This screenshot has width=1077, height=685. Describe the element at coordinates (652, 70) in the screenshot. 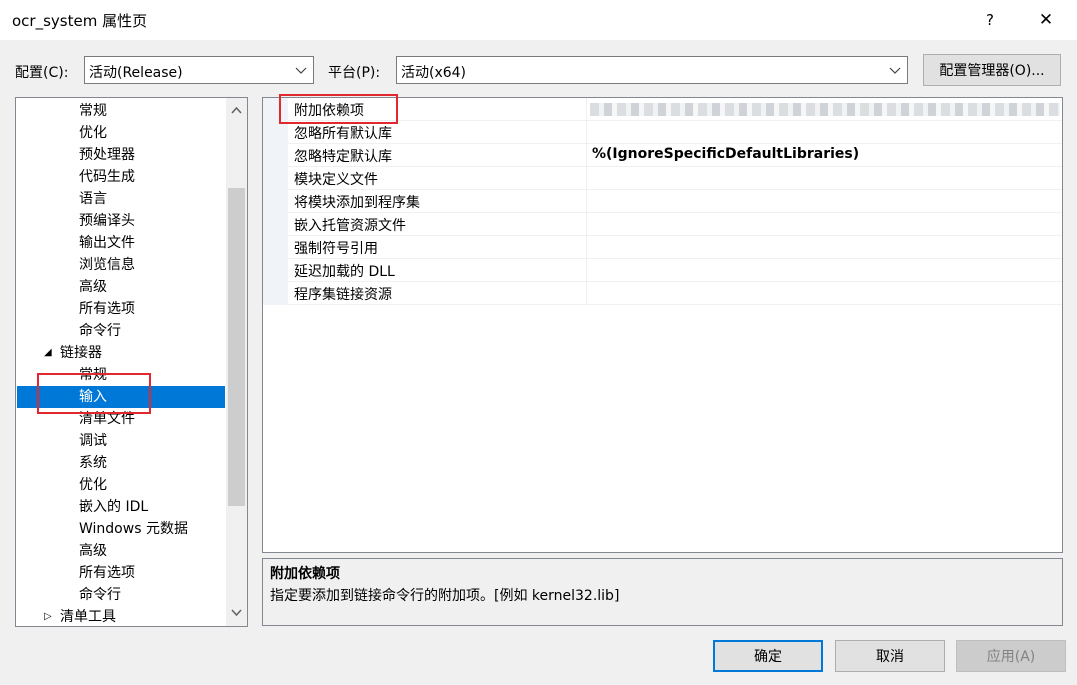

I see `platform-dropdown: 活动(x64)` at that location.